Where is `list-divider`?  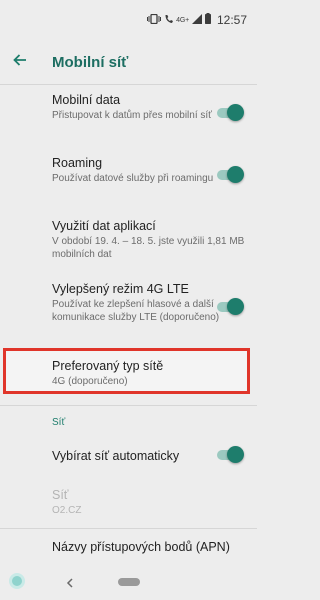
list-divider is located at coordinates (128, 528).